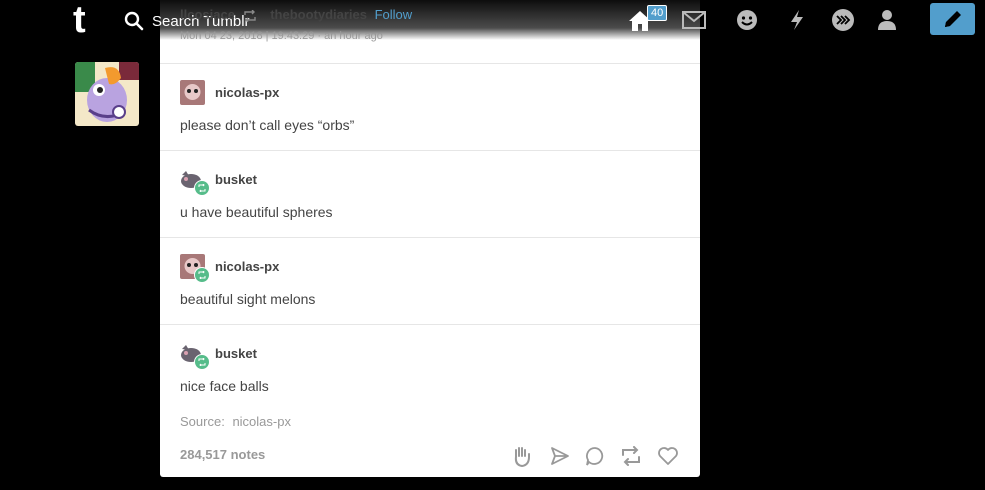  What do you see at coordinates (256, 212) in the screenshot?
I see `reblog-text: u have beautiful spheres` at bounding box center [256, 212].